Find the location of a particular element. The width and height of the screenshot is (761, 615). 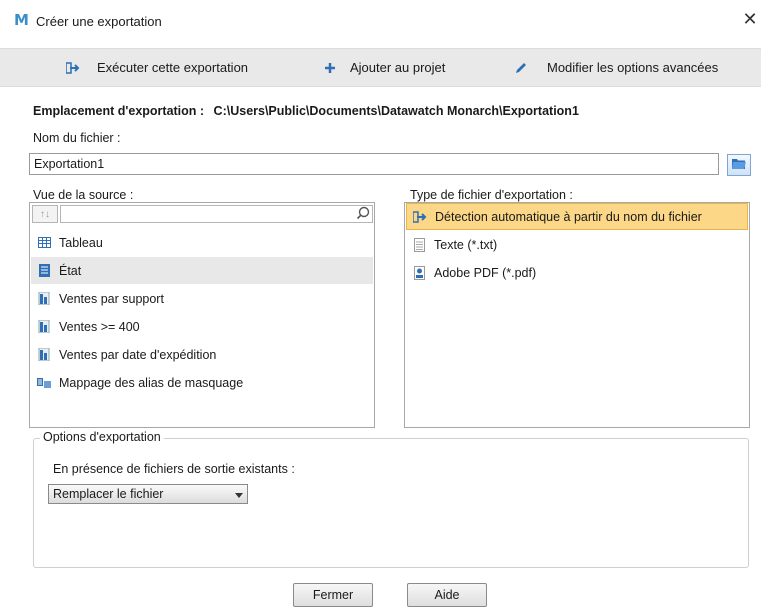

run-export-label: Exécuter cette exportation is located at coordinates (173, 67).